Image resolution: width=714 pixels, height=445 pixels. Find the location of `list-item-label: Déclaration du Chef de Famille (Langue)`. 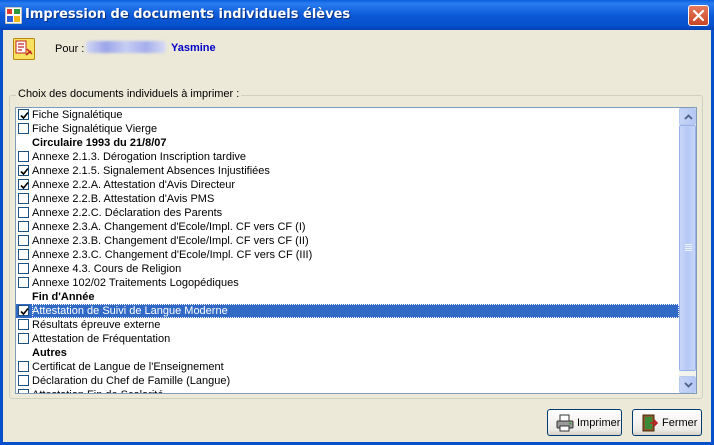

list-item-label: Déclaration du Chef de Famille (Langue) is located at coordinates (131, 381).